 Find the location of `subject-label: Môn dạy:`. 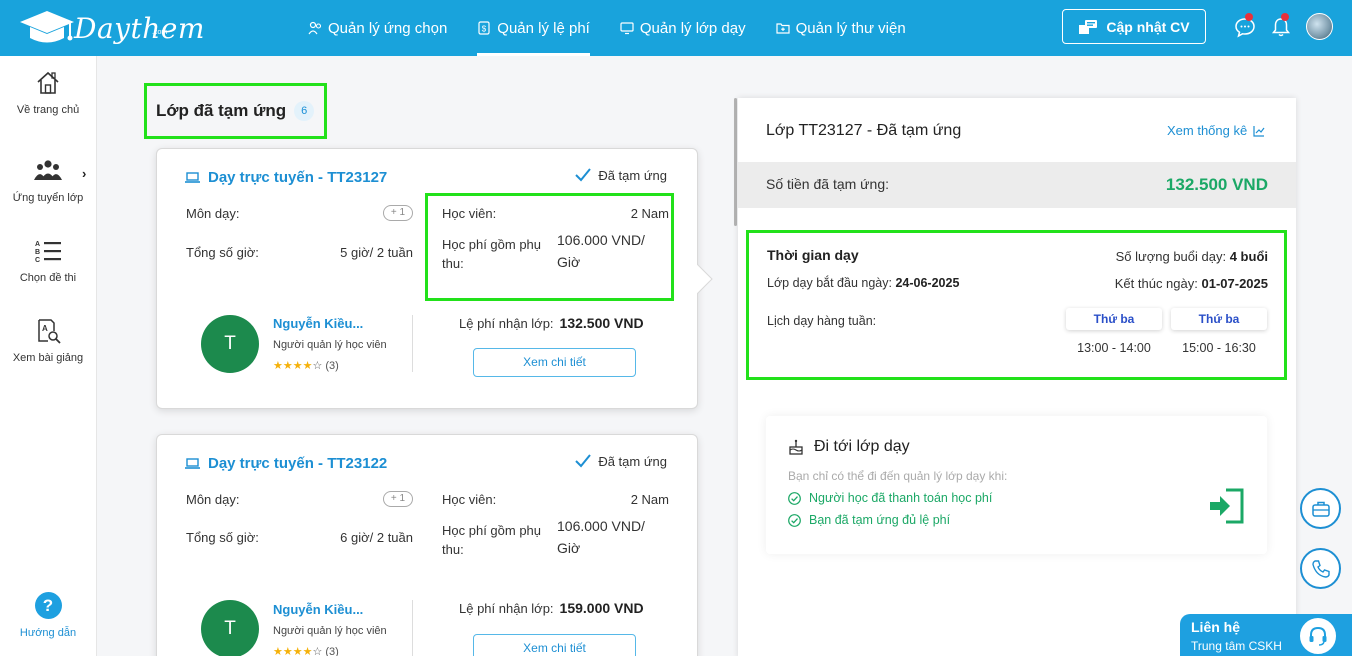

subject-label: Môn dạy: is located at coordinates (213, 499).